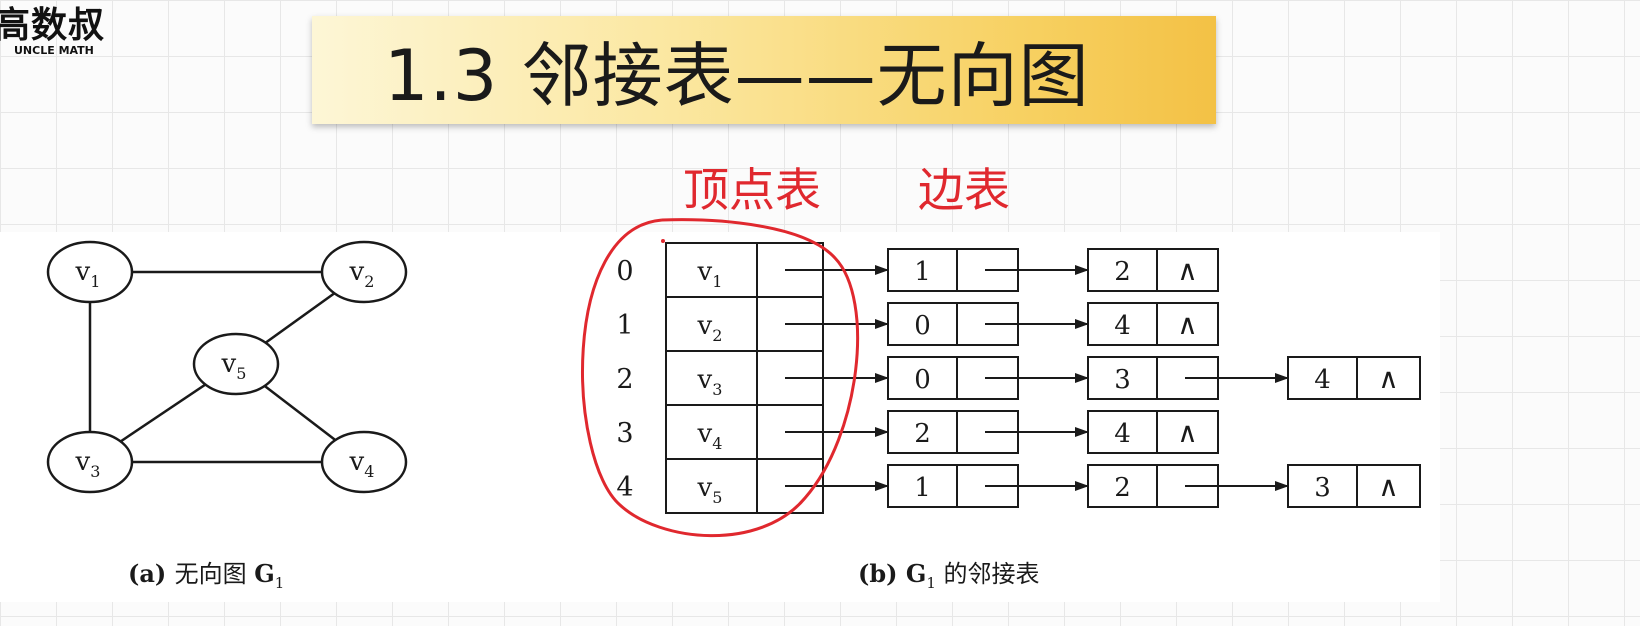 The image size is (1640, 626). What do you see at coordinates (624, 433) in the screenshot?
I see `vertex-index-3: 3` at bounding box center [624, 433].